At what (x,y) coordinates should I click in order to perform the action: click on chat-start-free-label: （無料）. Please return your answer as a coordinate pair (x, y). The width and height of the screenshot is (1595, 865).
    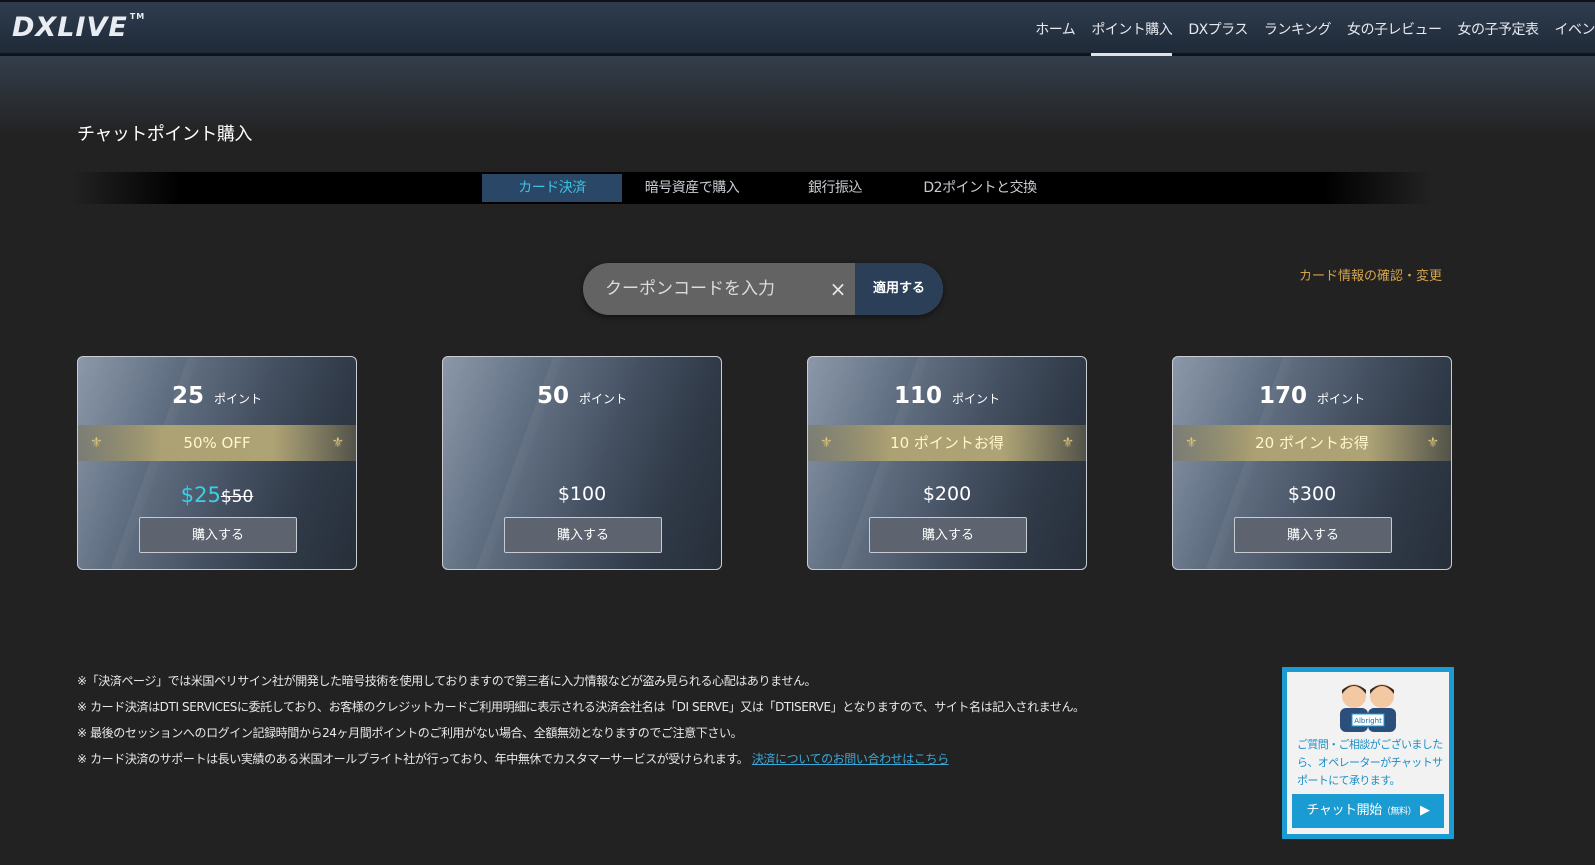
    Looking at the image, I should click on (1399, 812).